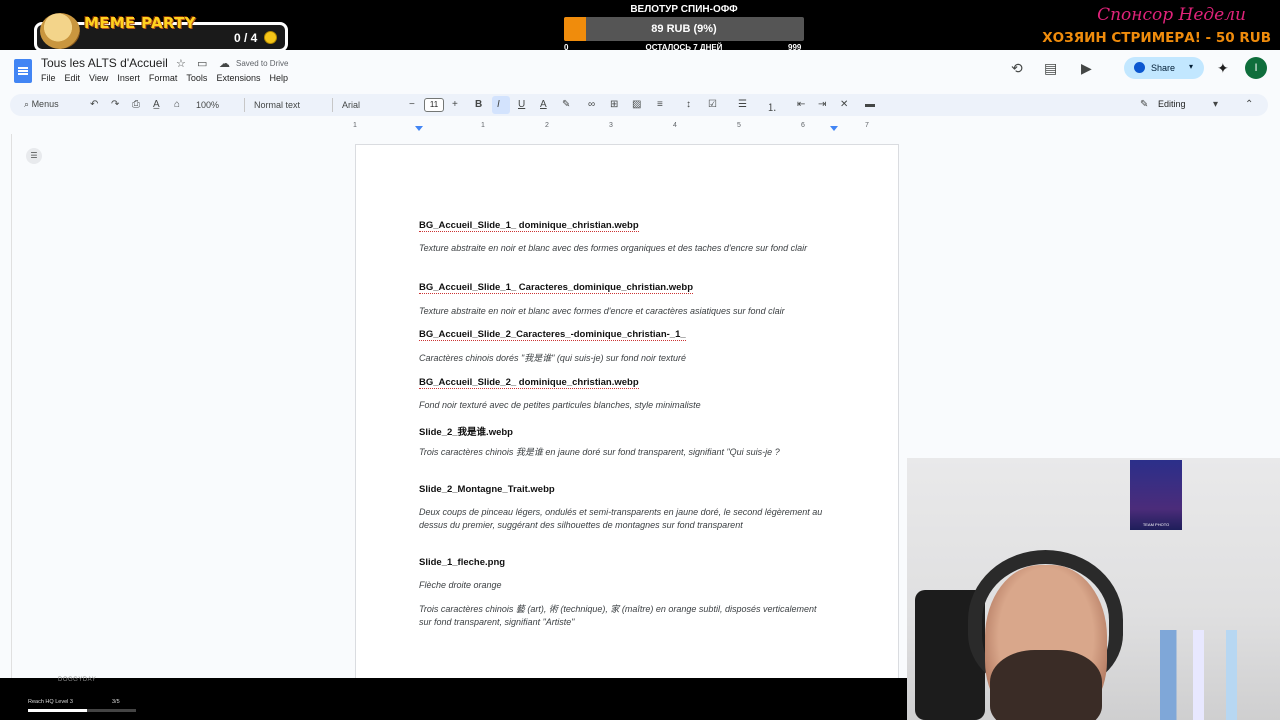 The image size is (1280, 720). I want to click on underline-icon: U, so click(521, 104).